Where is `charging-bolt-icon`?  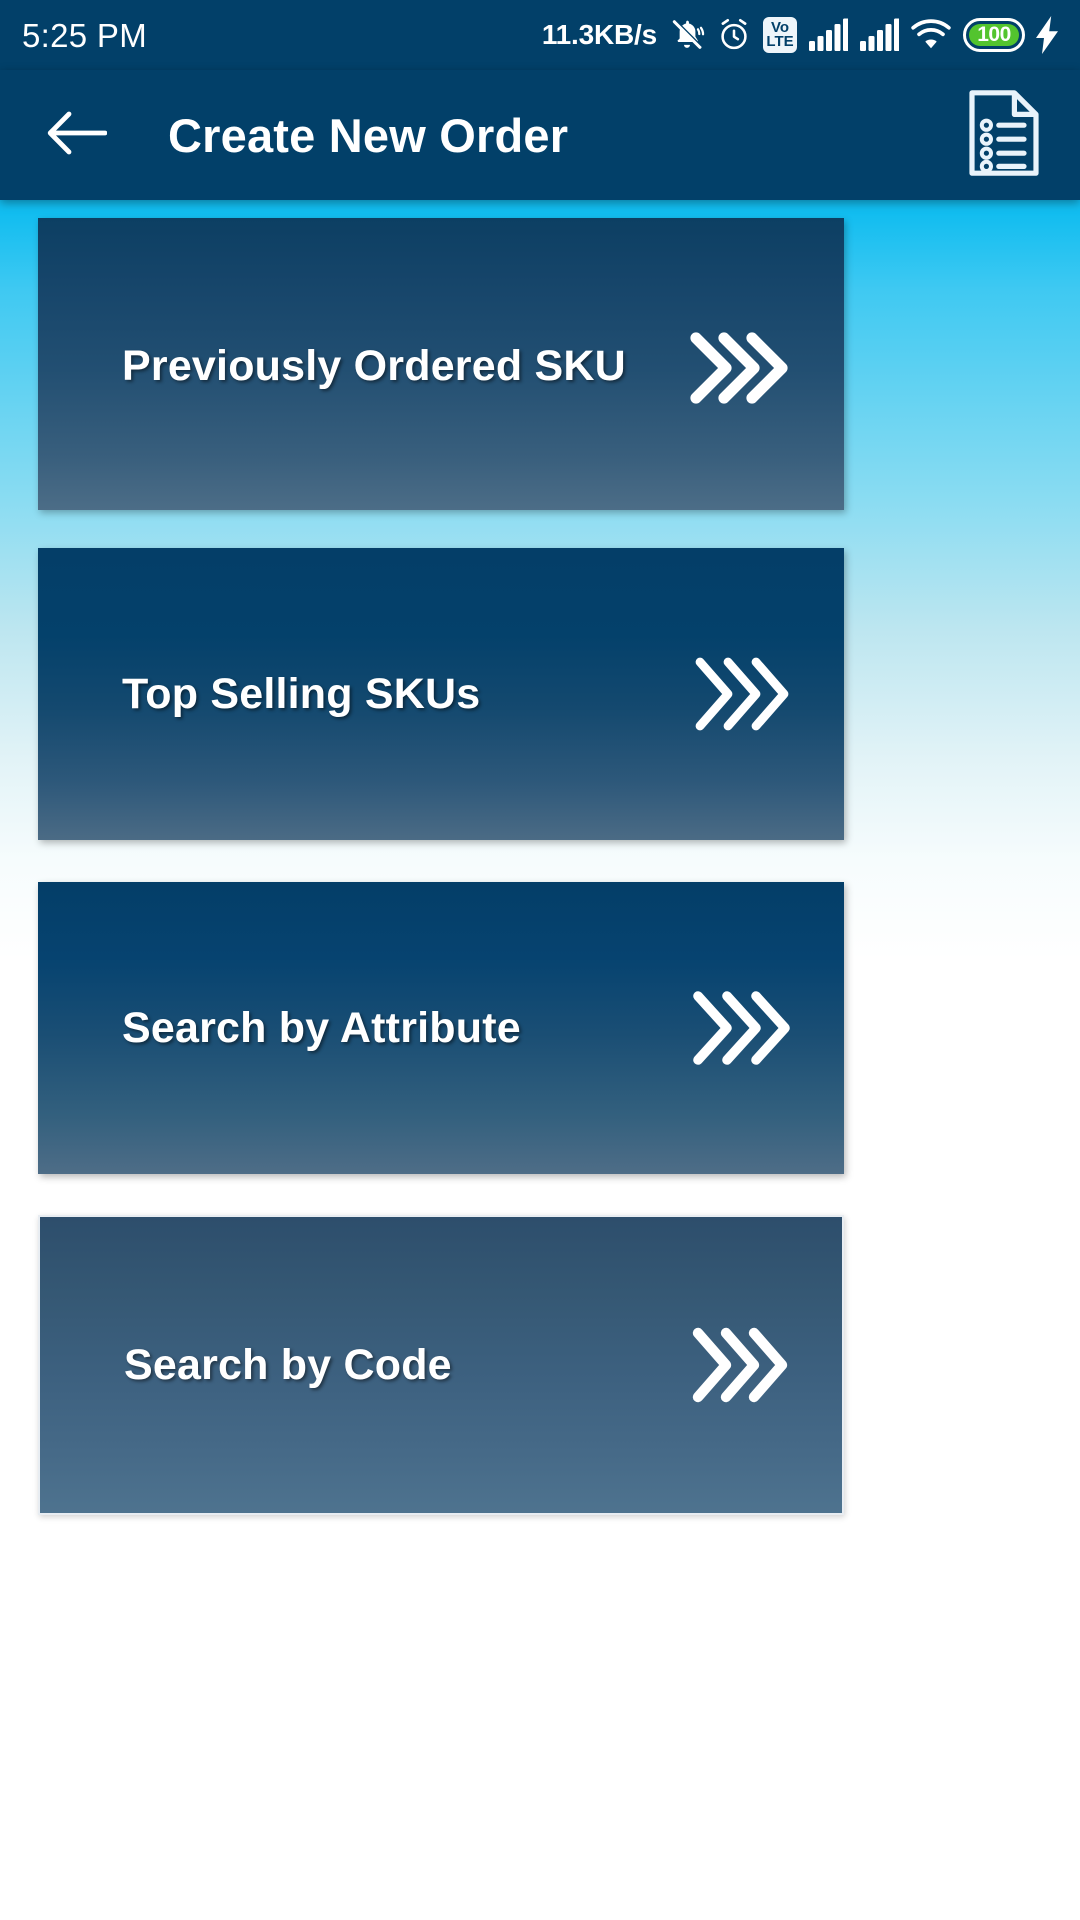 charging-bolt-icon is located at coordinates (1048, 35).